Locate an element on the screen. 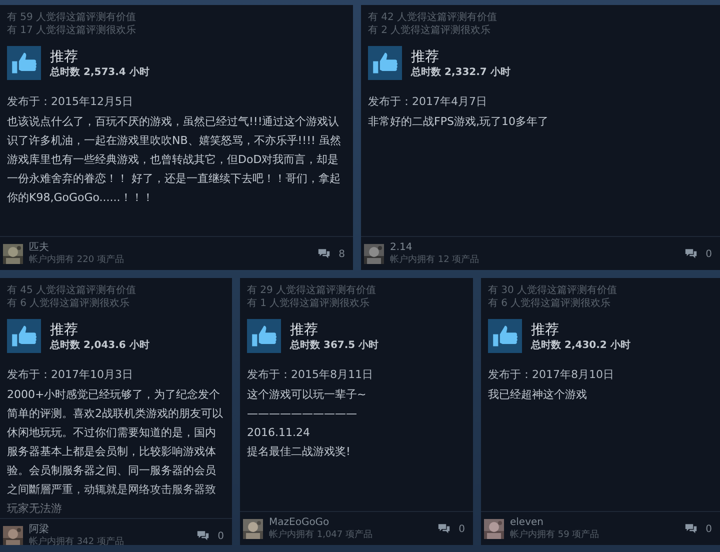  funny-count: 有 2 人觉得这篇评测很欢乐 is located at coordinates (430, 30).